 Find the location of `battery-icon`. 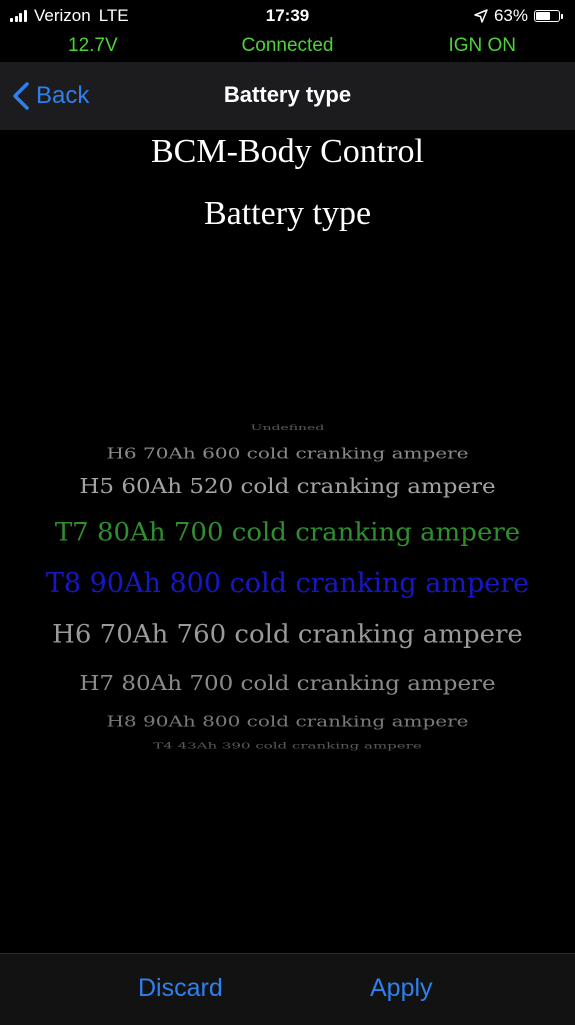

battery-icon is located at coordinates (547, 16).